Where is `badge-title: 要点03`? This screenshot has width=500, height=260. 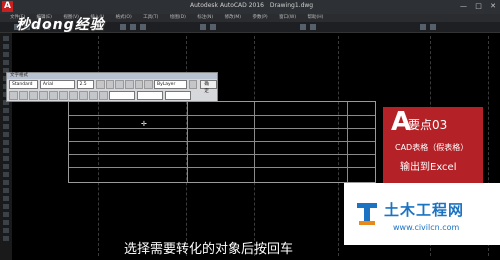
badge-title: 要点03 is located at coordinates (428, 125).